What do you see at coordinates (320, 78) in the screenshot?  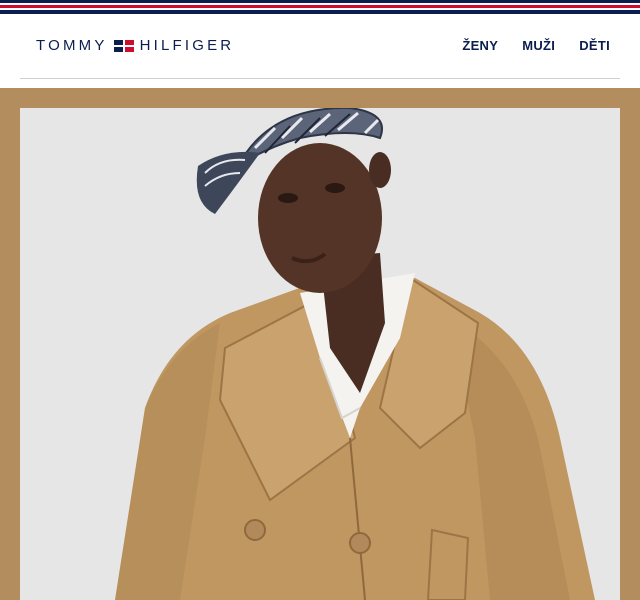 I see `header-divider` at bounding box center [320, 78].